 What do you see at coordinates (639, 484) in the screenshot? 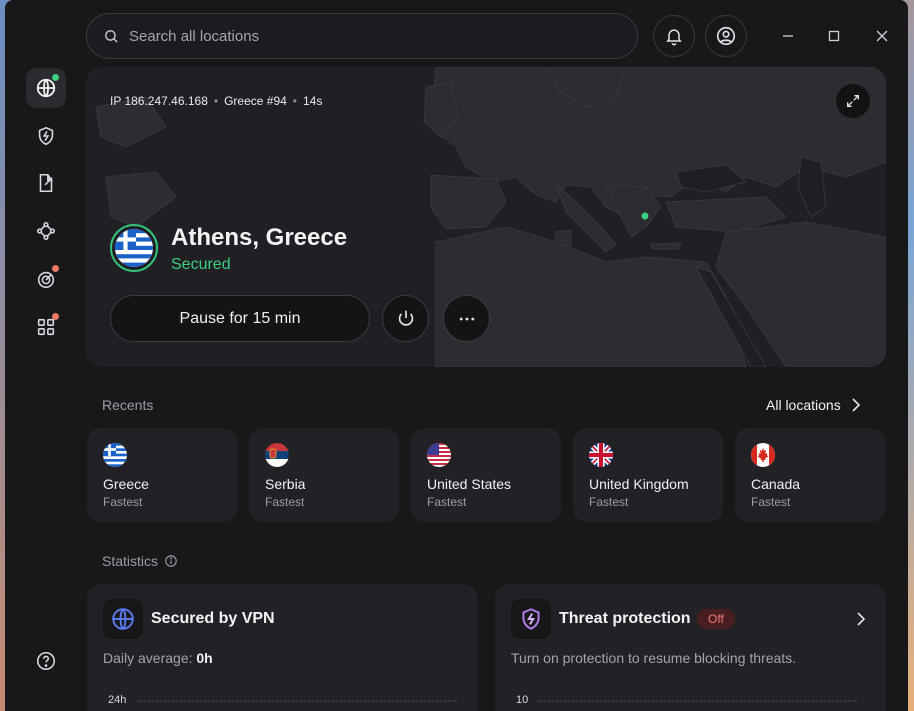
I see `recent-country: United Kingdom` at bounding box center [639, 484].